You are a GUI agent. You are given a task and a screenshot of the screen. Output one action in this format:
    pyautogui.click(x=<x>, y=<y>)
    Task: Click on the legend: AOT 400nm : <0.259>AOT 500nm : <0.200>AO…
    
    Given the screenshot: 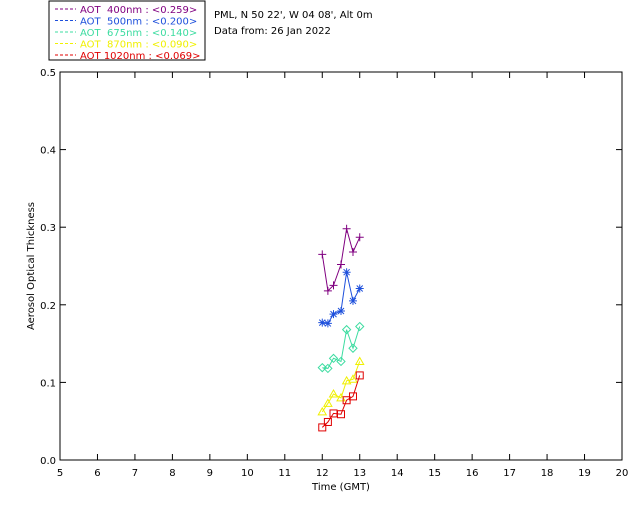 What is the action you would take?
    pyautogui.click(x=127, y=31)
    